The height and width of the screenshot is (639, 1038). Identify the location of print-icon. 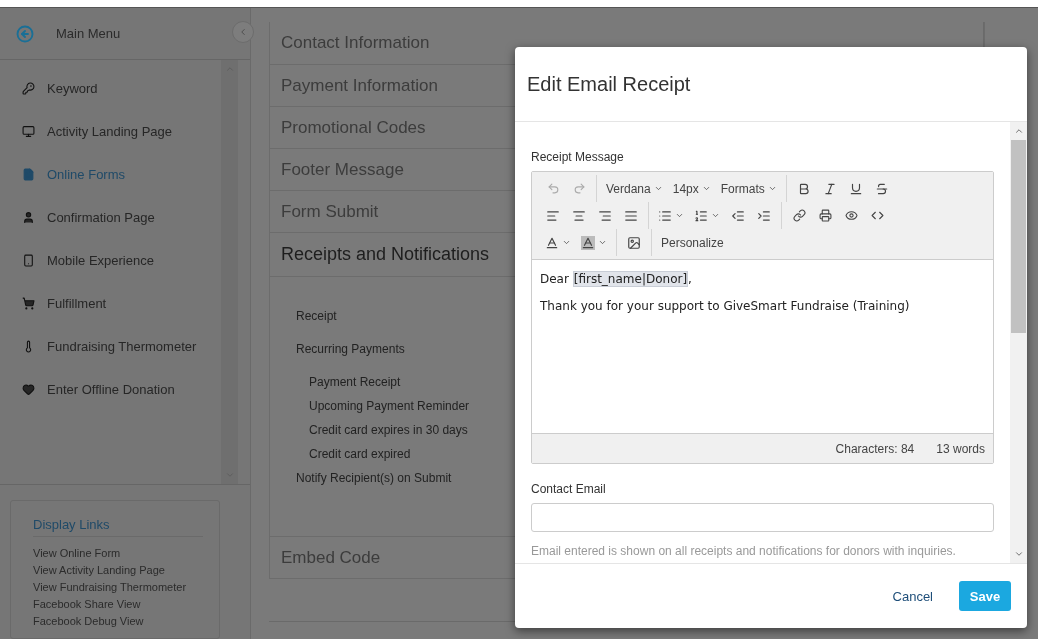
(825, 215).